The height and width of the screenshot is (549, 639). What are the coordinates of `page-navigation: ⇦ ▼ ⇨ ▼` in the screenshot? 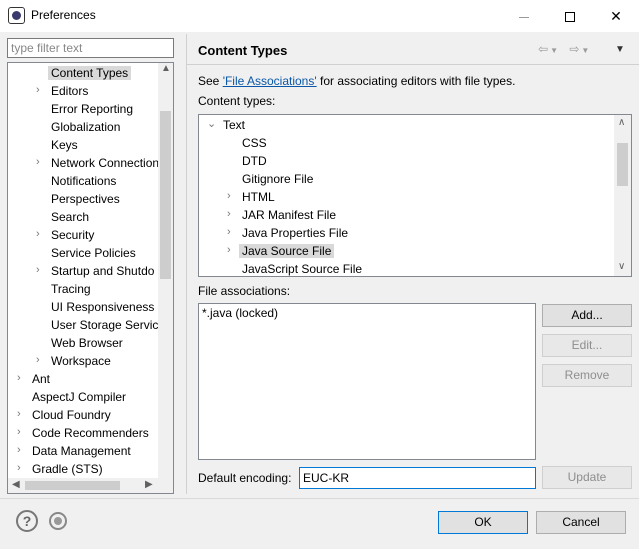 It's located at (564, 49).